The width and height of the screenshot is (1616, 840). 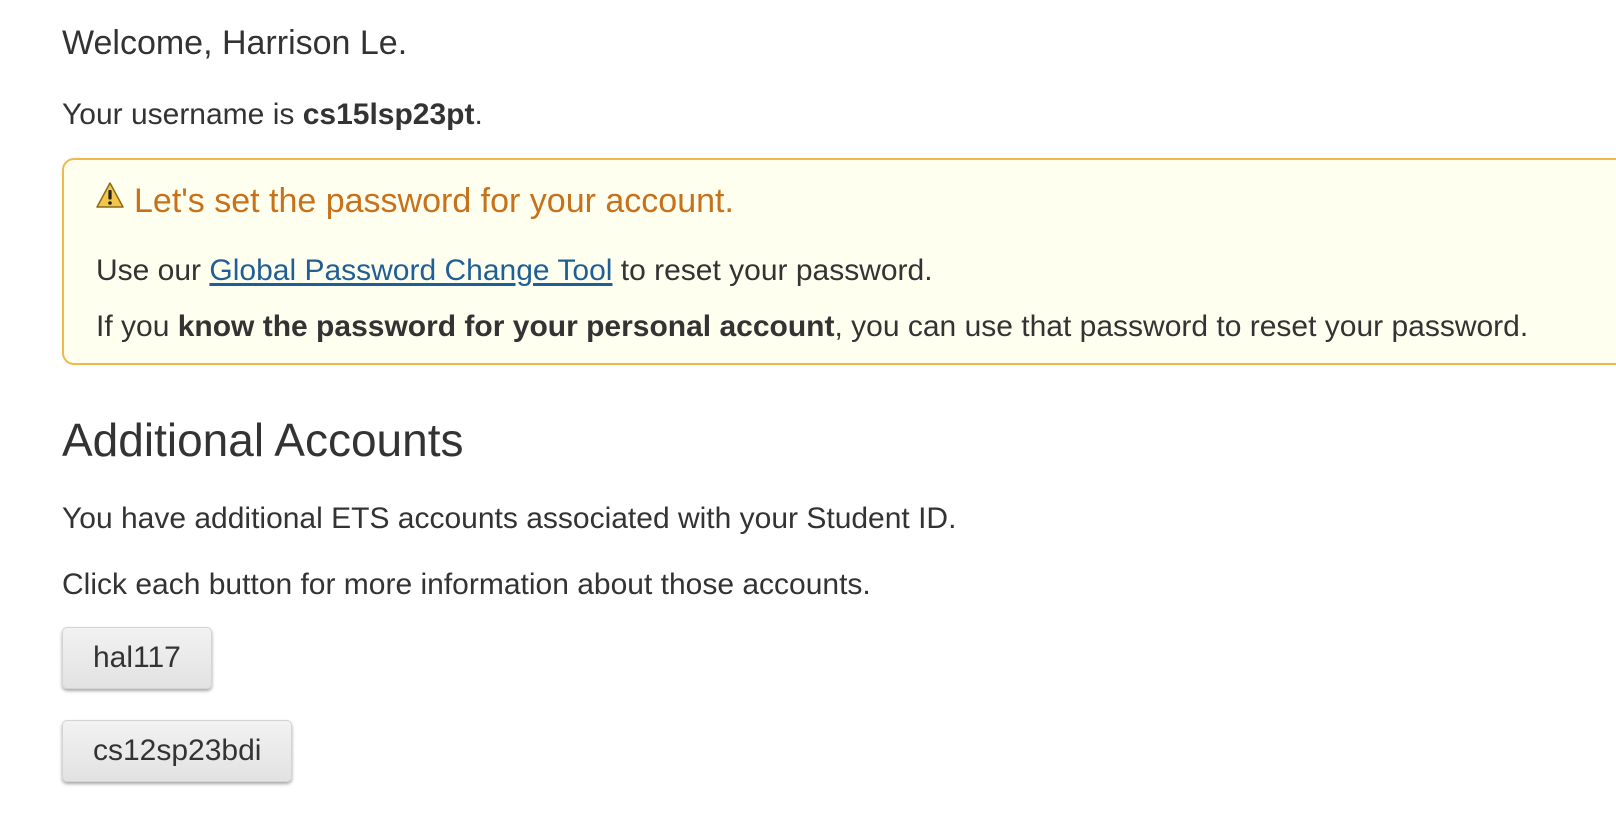 What do you see at coordinates (388, 114) in the screenshot?
I see `username-value: cs15lsp23pt` at bounding box center [388, 114].